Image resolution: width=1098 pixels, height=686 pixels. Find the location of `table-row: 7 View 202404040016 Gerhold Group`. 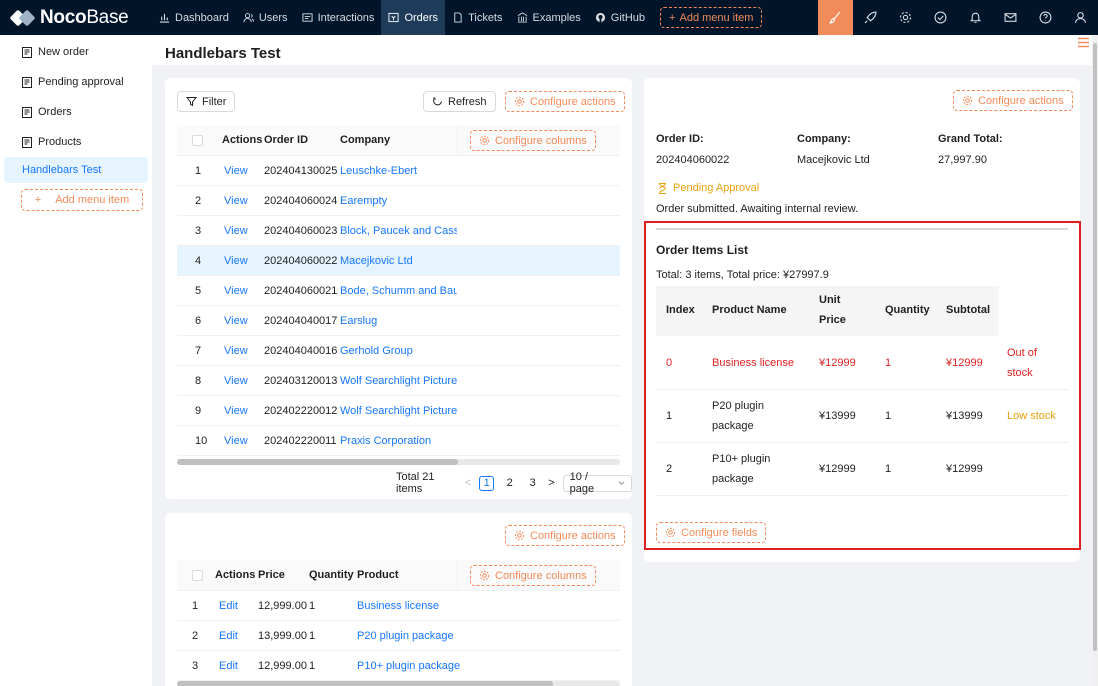

table-row: 7 View 202404040016 Gerhold Group is located at coordinates (398, 351).